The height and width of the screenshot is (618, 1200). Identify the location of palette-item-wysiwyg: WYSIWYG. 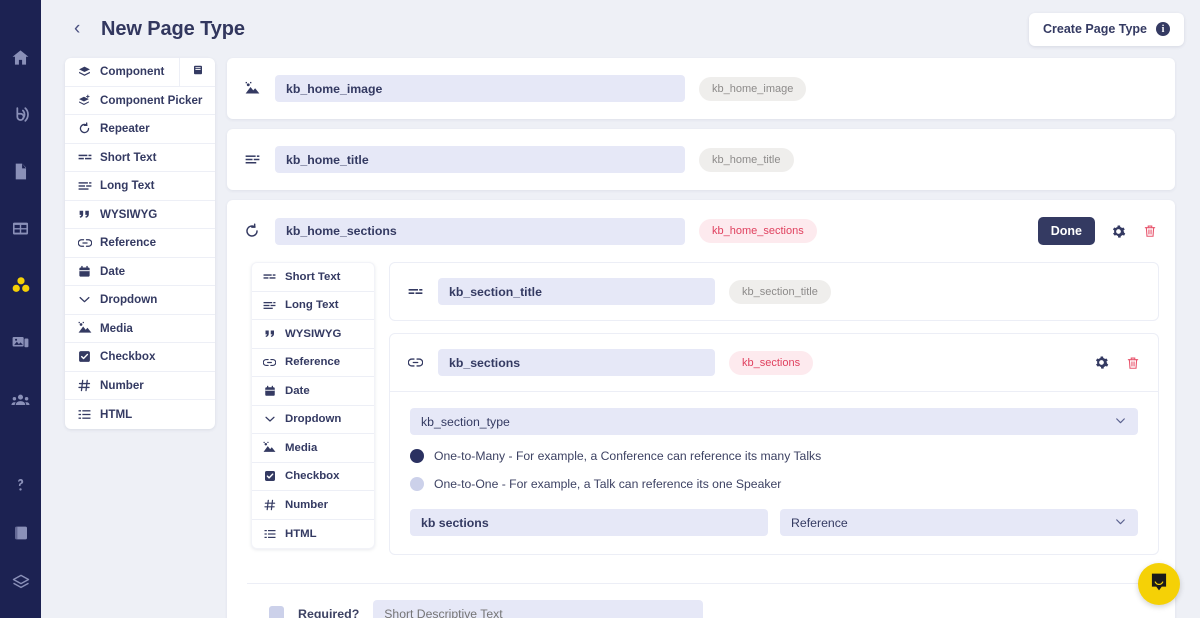
(140, 215).